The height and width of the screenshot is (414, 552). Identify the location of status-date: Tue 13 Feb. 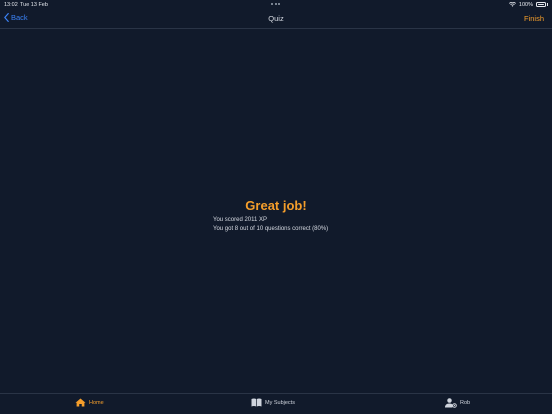
(34, 5).